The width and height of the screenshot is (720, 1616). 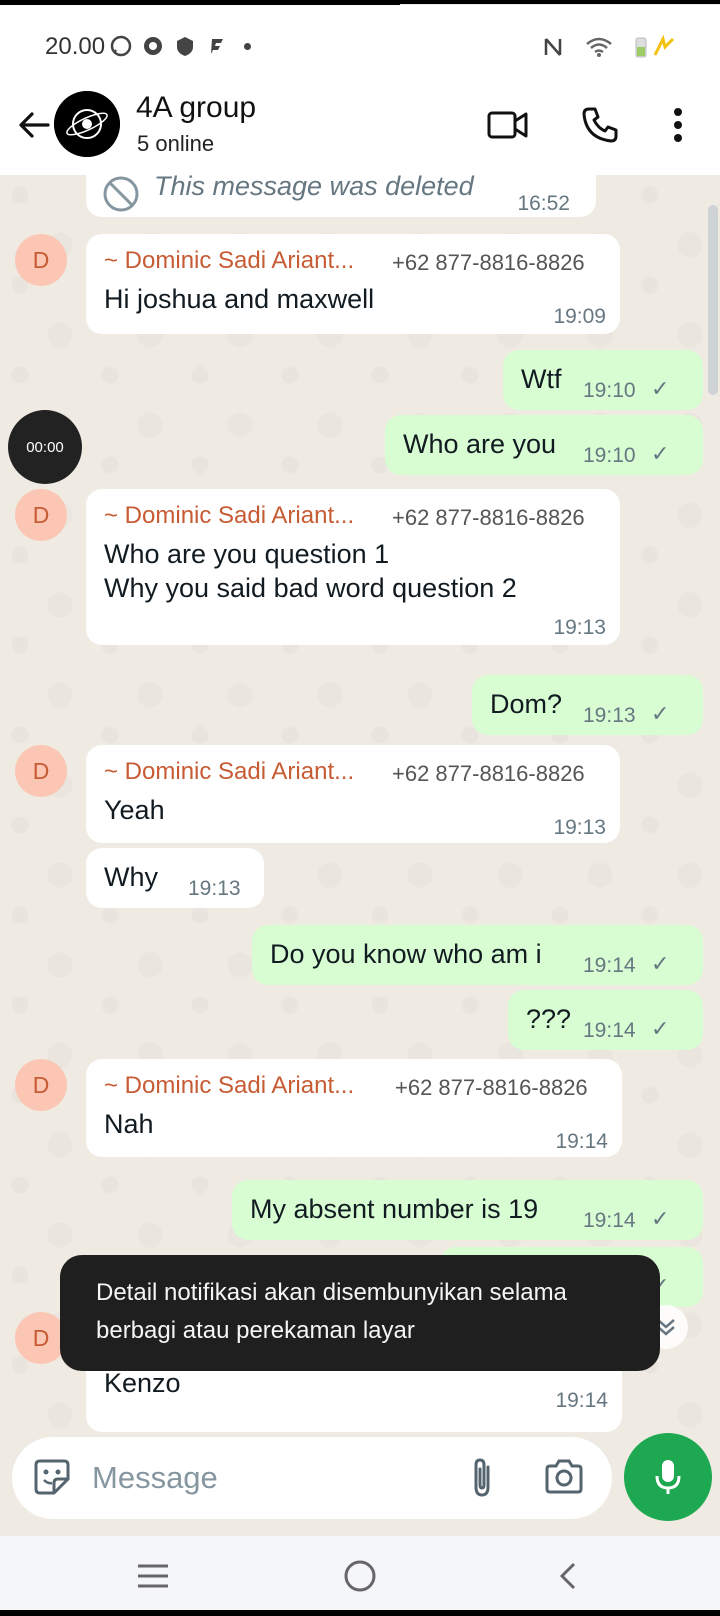 I want to click on voice-call-button, so click(x=600, y=125).